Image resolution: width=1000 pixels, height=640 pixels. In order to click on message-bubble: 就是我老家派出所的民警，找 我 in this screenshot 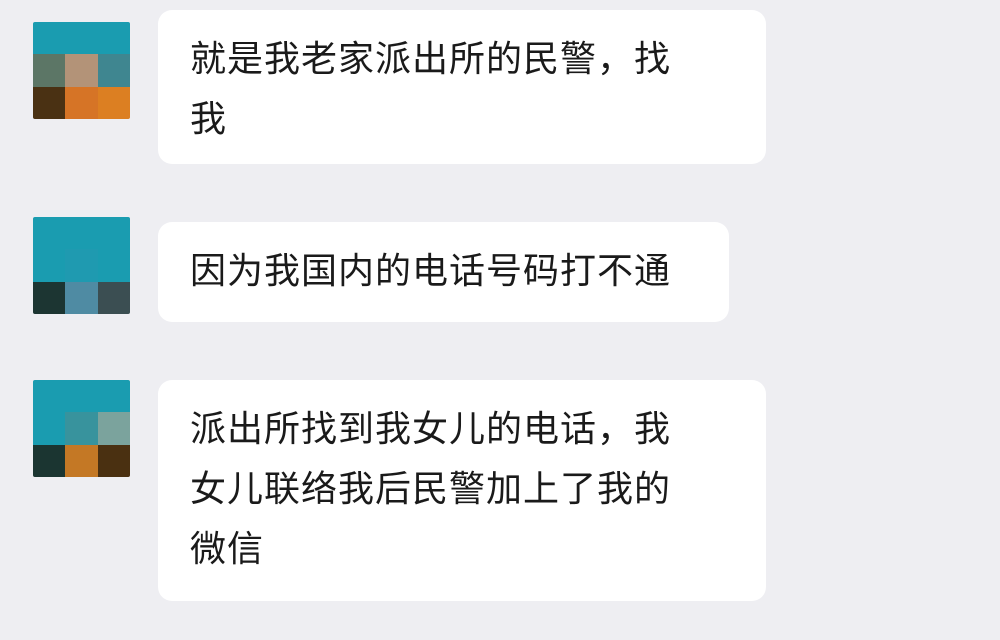, I will do `click(462, 87)`.